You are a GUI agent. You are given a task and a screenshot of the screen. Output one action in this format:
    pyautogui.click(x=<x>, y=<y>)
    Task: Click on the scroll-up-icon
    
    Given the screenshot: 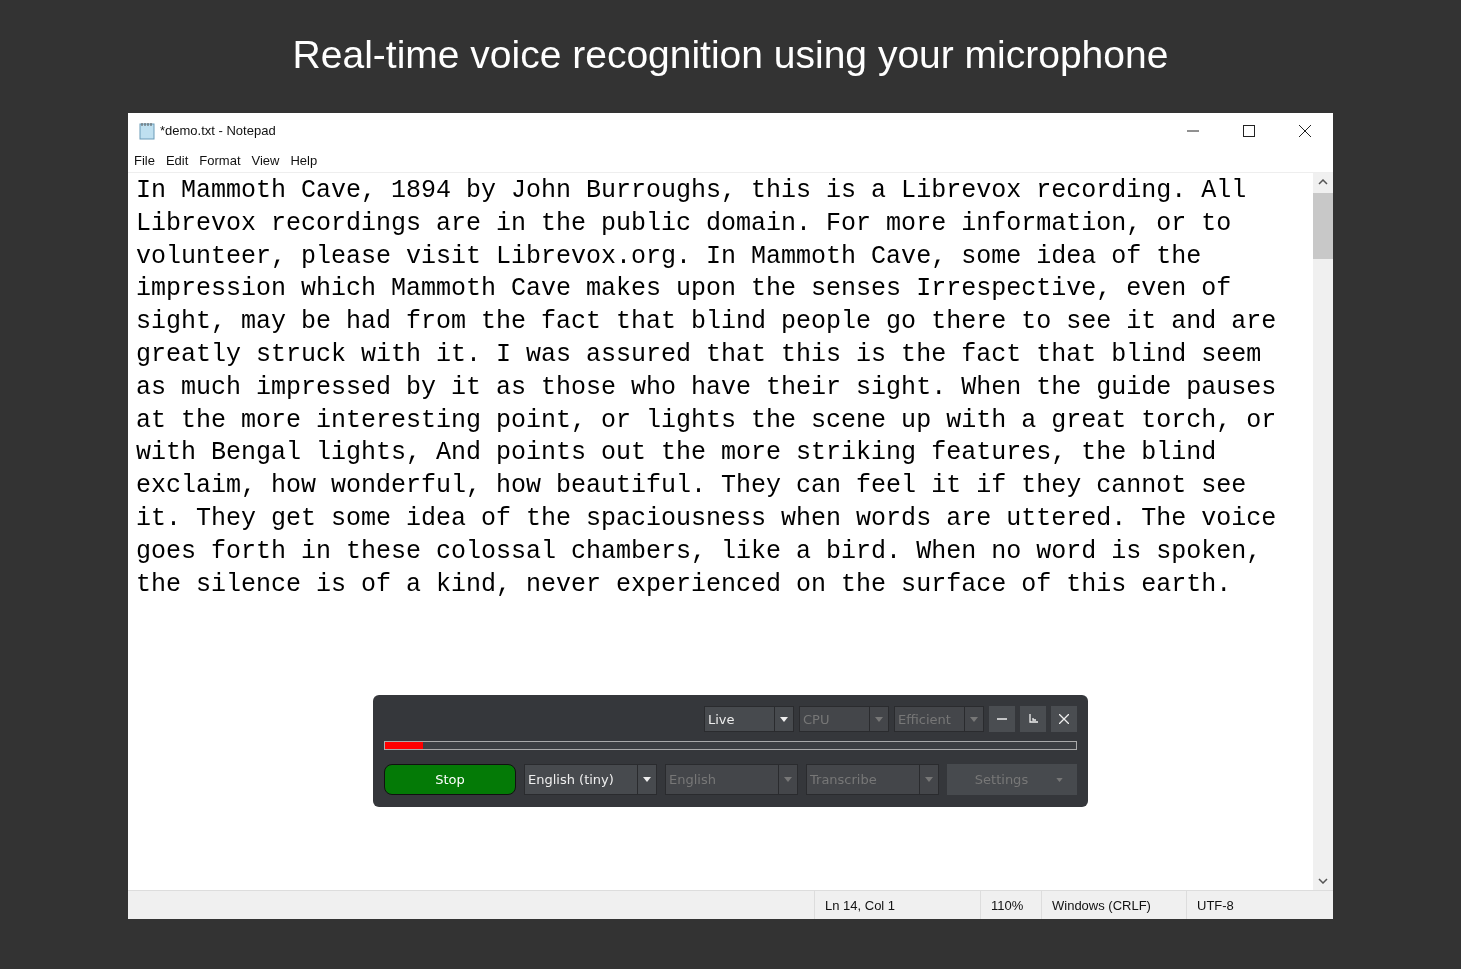 What is the action you would take?
    pyautogui.click(x=1323, y=182)
    